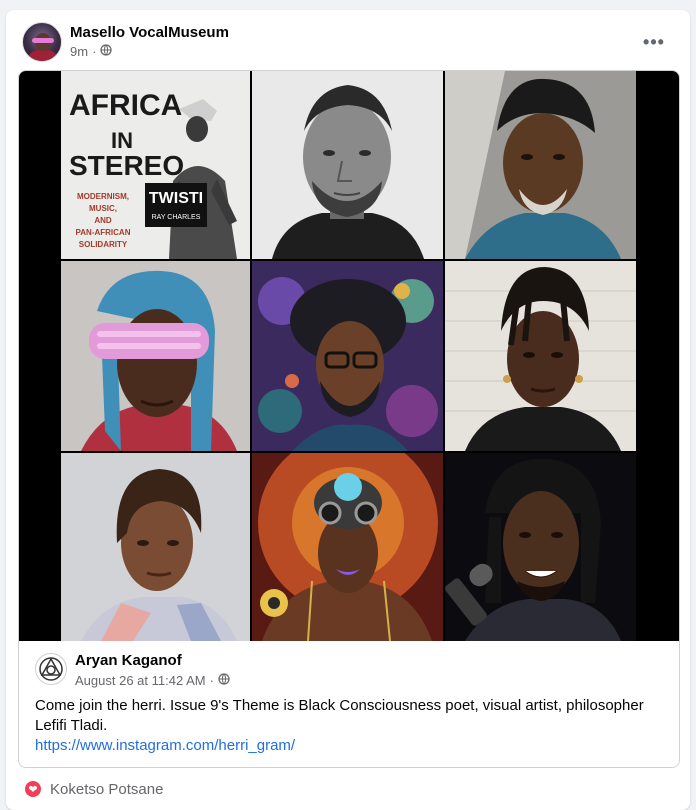 The width and height of the screenshot is (696, 810). I want to click on shared-post-date: August 26 at 11:42 AM, so click(140, 680).